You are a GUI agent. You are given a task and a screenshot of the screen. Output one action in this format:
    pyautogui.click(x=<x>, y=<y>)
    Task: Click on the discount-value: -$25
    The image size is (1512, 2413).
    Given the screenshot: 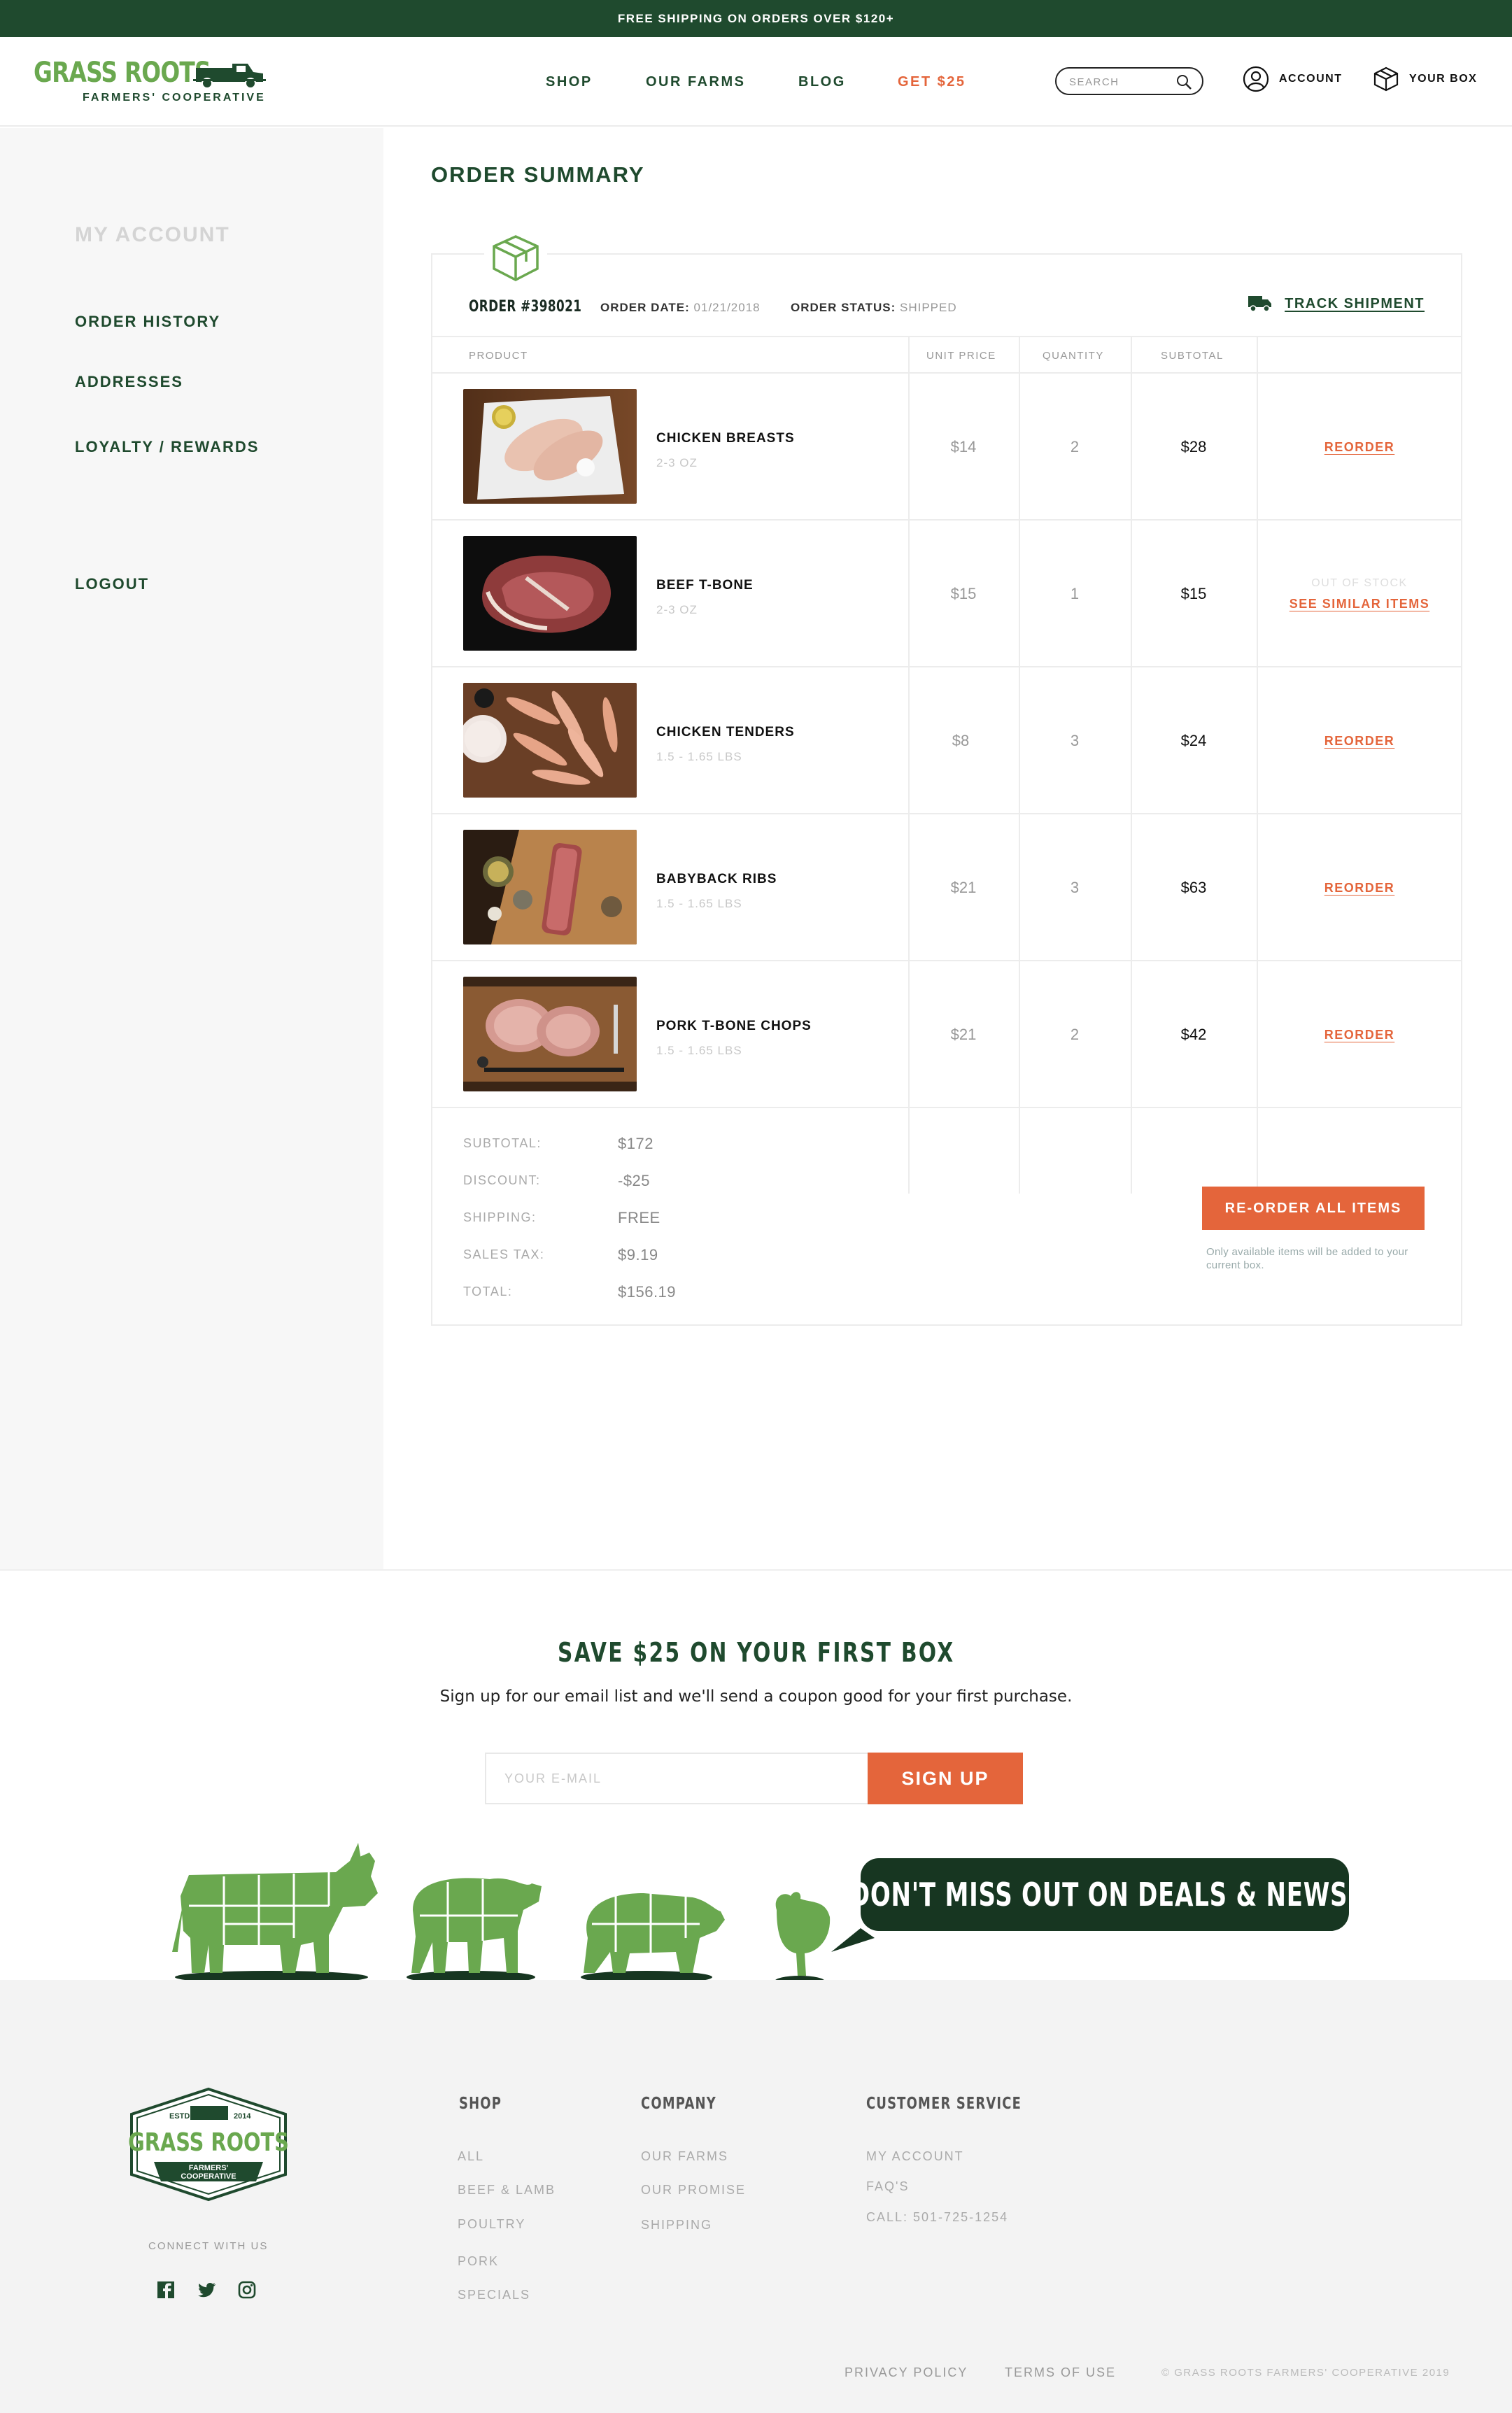 What is the action you would take?
    pyautogui.click(x=634, y=1180)
    